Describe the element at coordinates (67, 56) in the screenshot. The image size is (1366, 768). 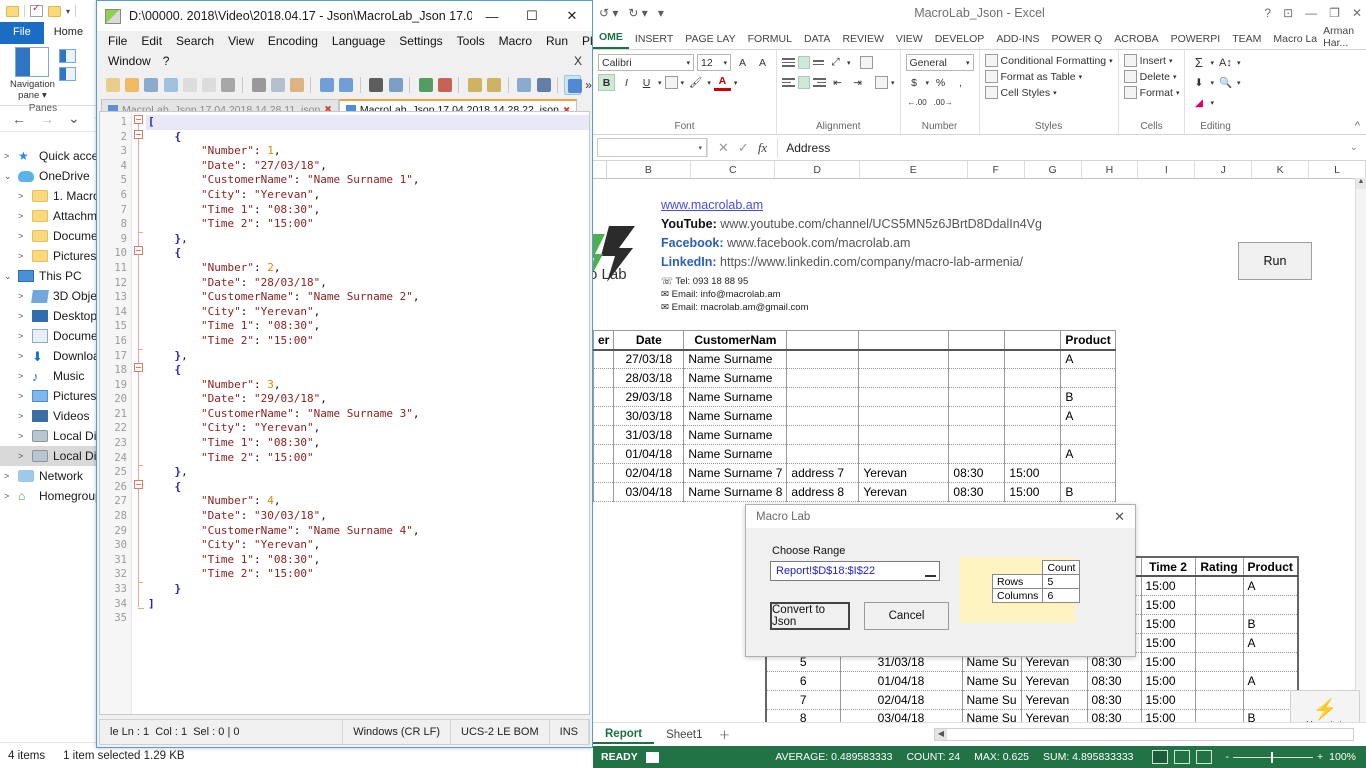
I see `preview-pane-icon` at that location.